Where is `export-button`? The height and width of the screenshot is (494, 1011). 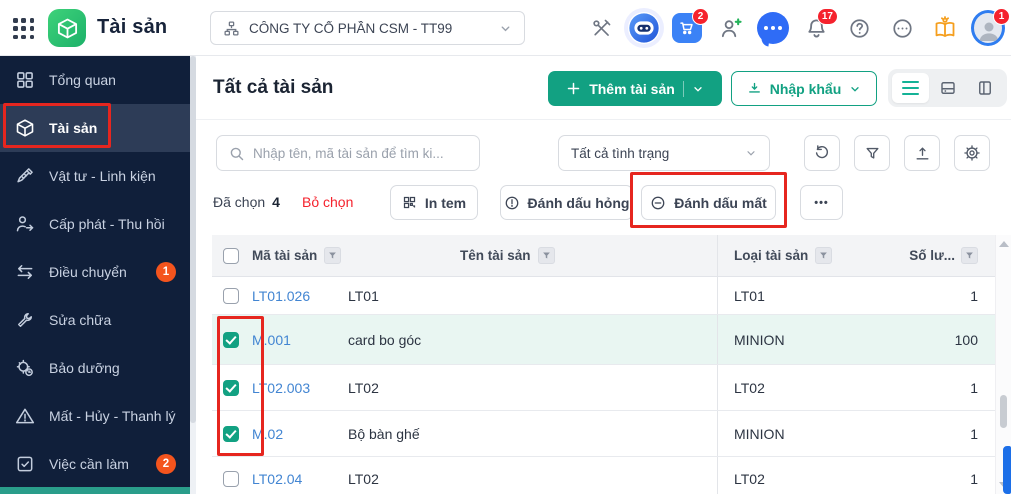
export-button is located at coordinates (922, 153).